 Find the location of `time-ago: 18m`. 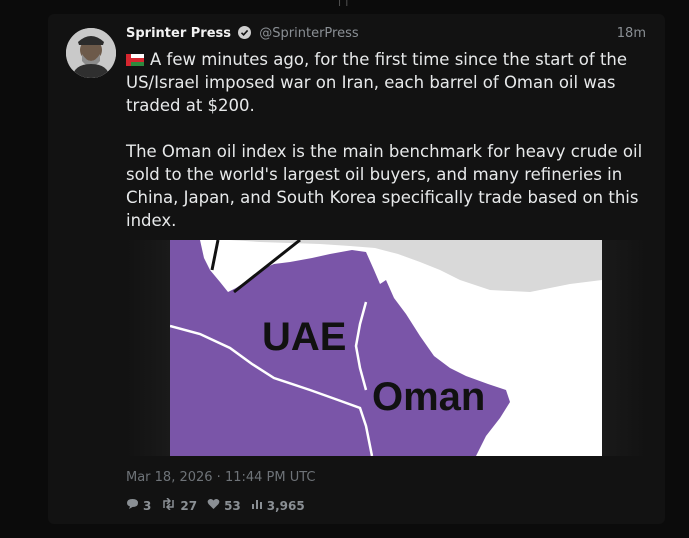

time-ago: 18m is located at coordinates (631, 33).